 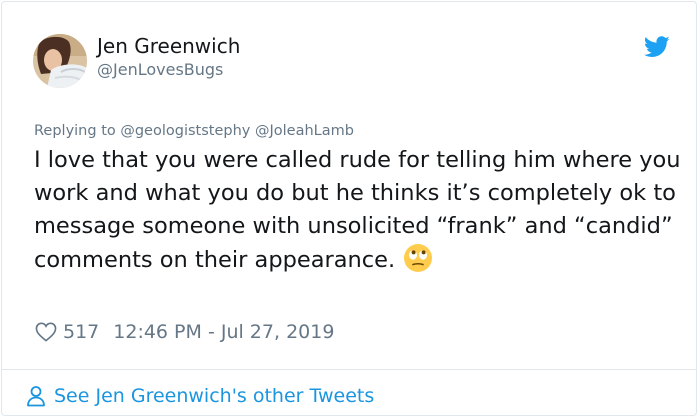 I want to click on author-name: Jen Greenwich, so click(x=168, y=46).